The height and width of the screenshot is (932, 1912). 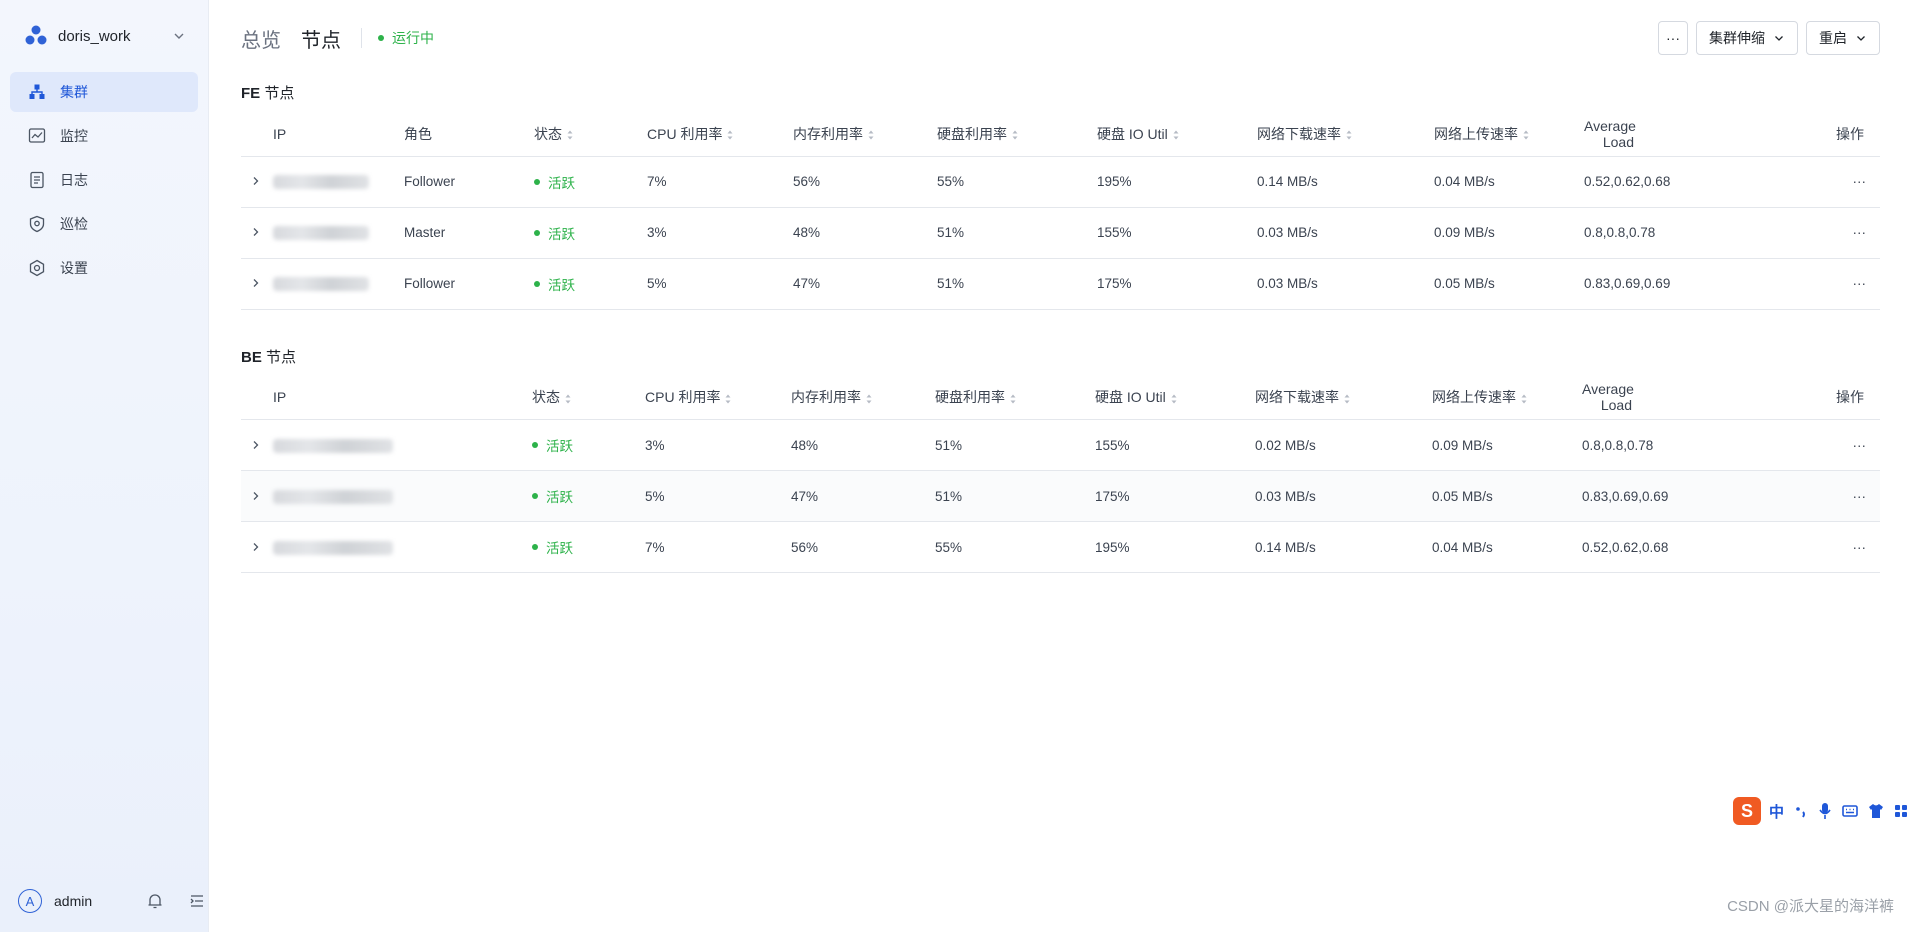 I want to click on restart-button: 重启, so click(x=1843, y=38).